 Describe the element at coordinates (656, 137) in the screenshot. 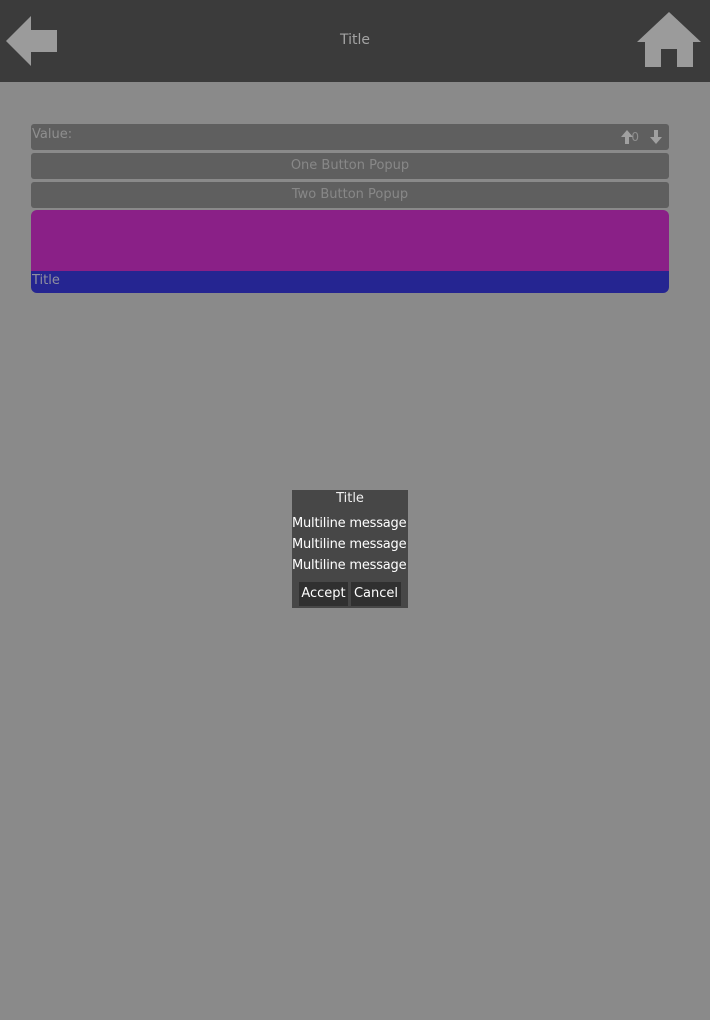

I see `arrow-down-icon` at that location.